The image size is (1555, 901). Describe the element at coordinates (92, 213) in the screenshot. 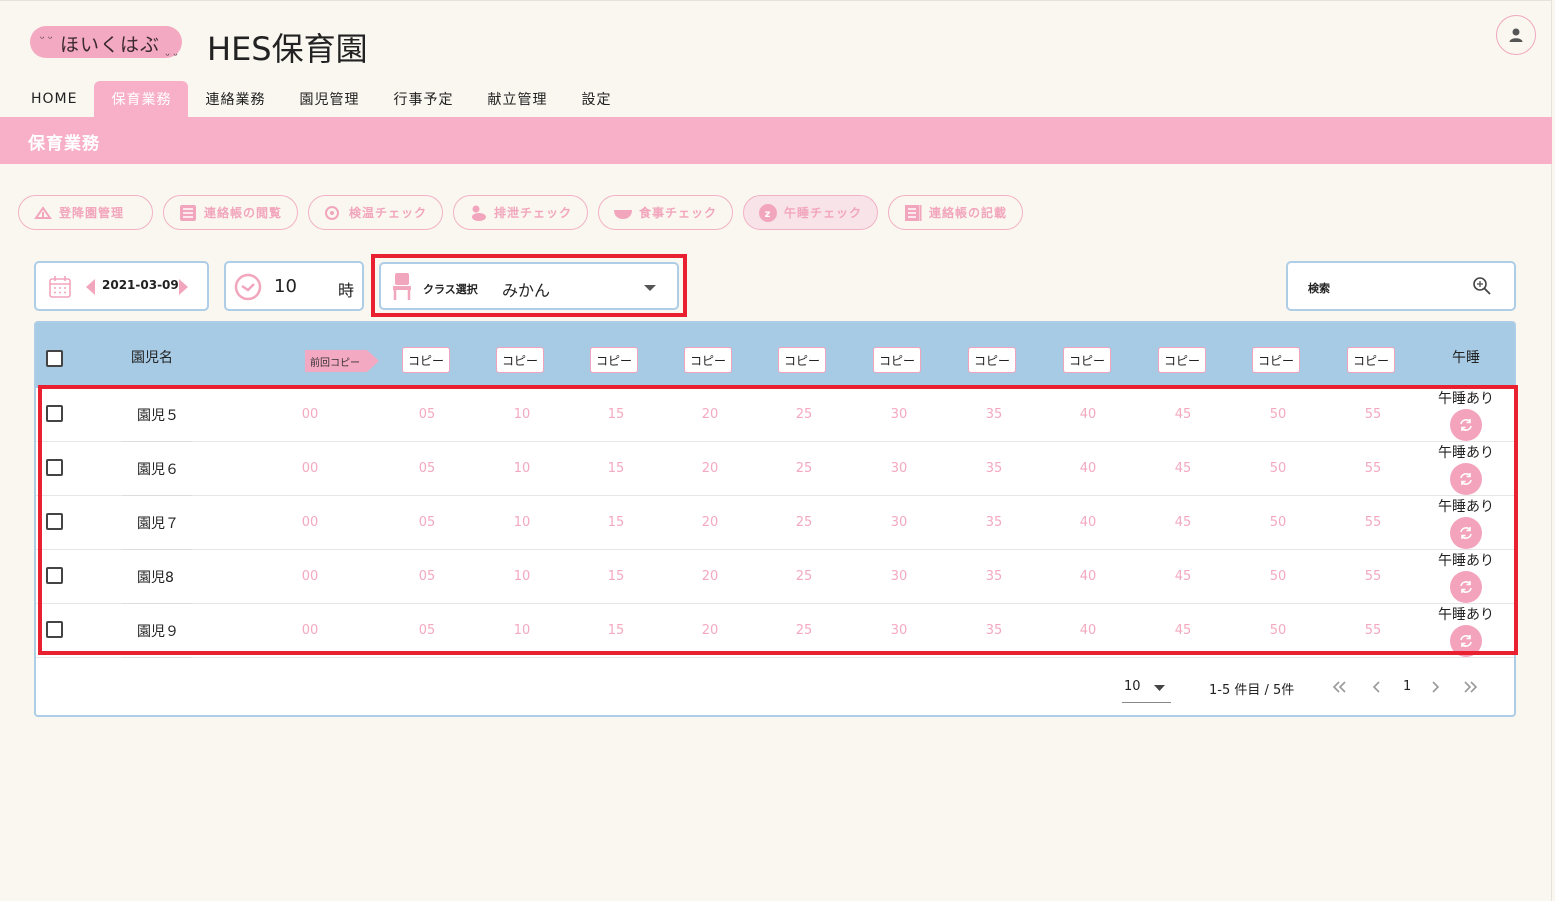

I see `pill-label: 登降園管理` at that location.